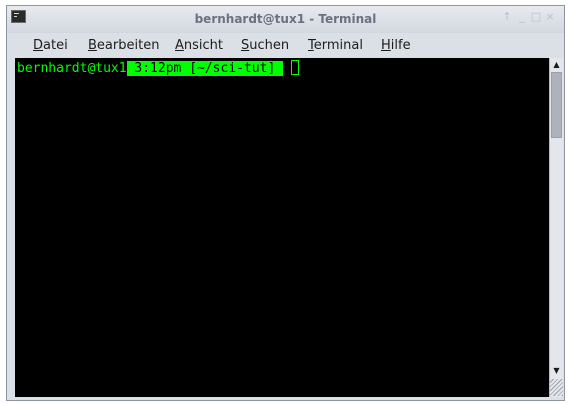  Describe the element at coordinates (536, 17) in the screenshot. I see `maximize-icon: □` at that location.